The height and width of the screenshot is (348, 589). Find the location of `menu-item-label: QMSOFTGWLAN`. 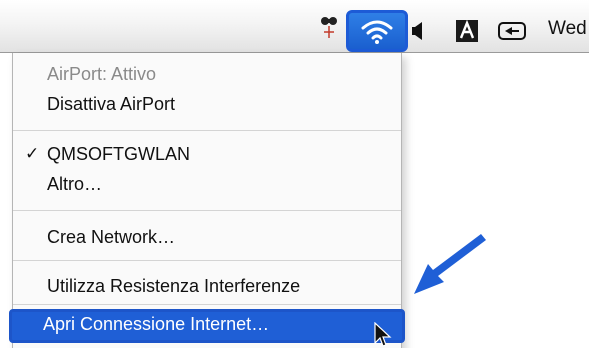

menu-item-label: QMSOFTGWLAN is located at coordinates (118, 154).